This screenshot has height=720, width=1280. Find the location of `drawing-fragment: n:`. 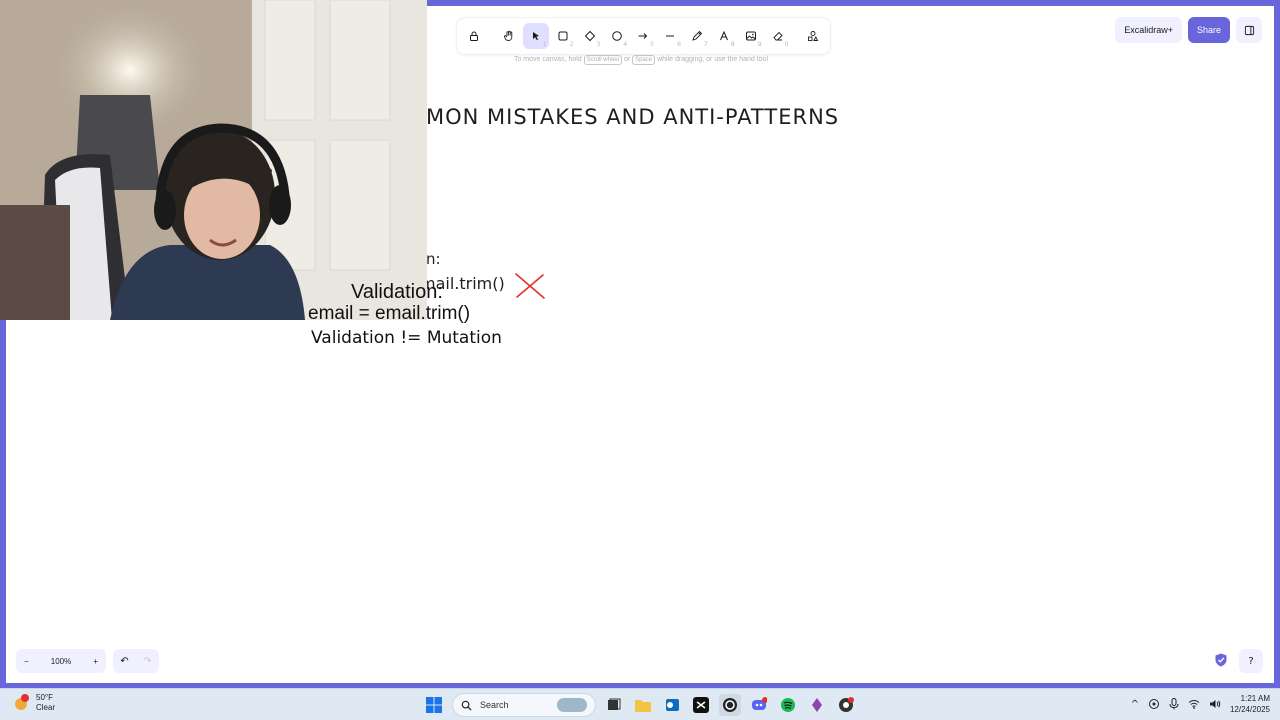

drawing-fragment: n: is located at coordinates (433, 259).